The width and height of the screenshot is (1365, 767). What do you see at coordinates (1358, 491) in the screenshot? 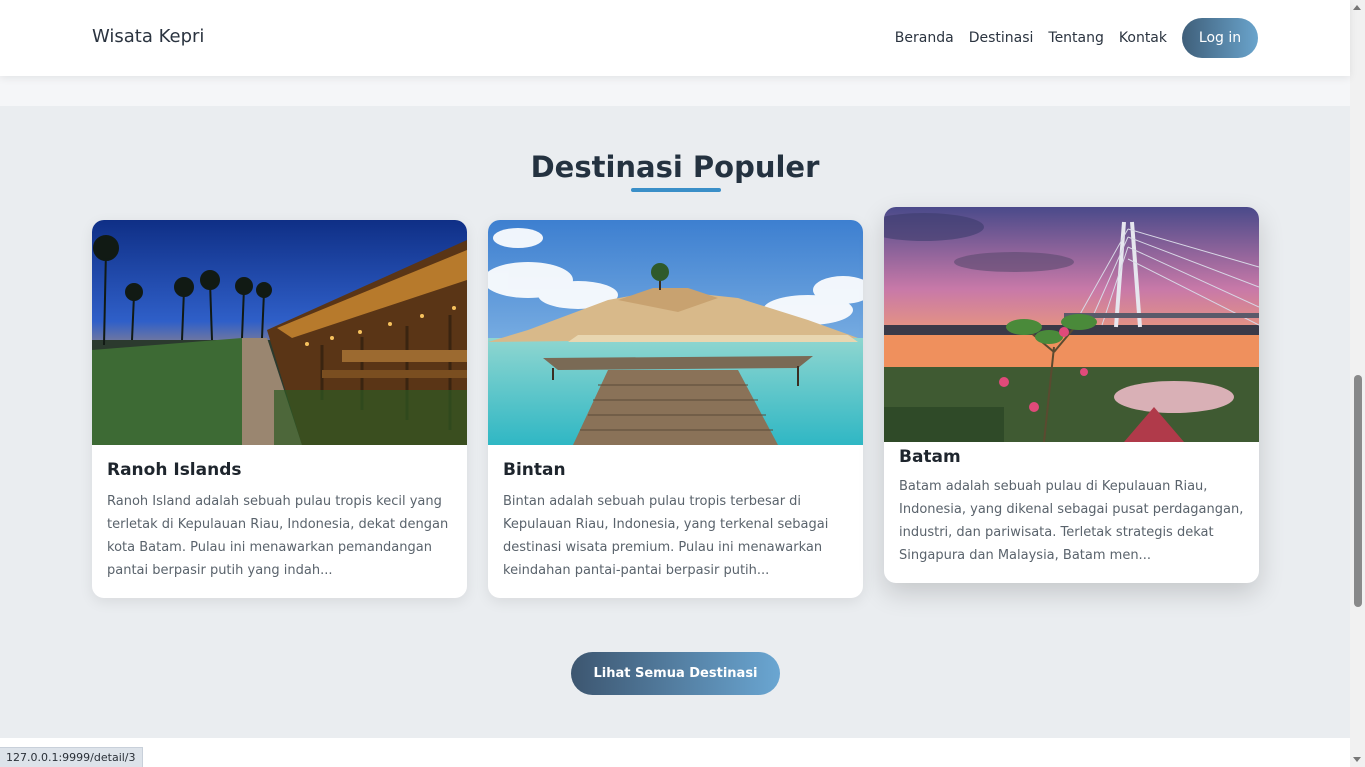
I see `scroll-thumb` at bounding box center [1358, 491].